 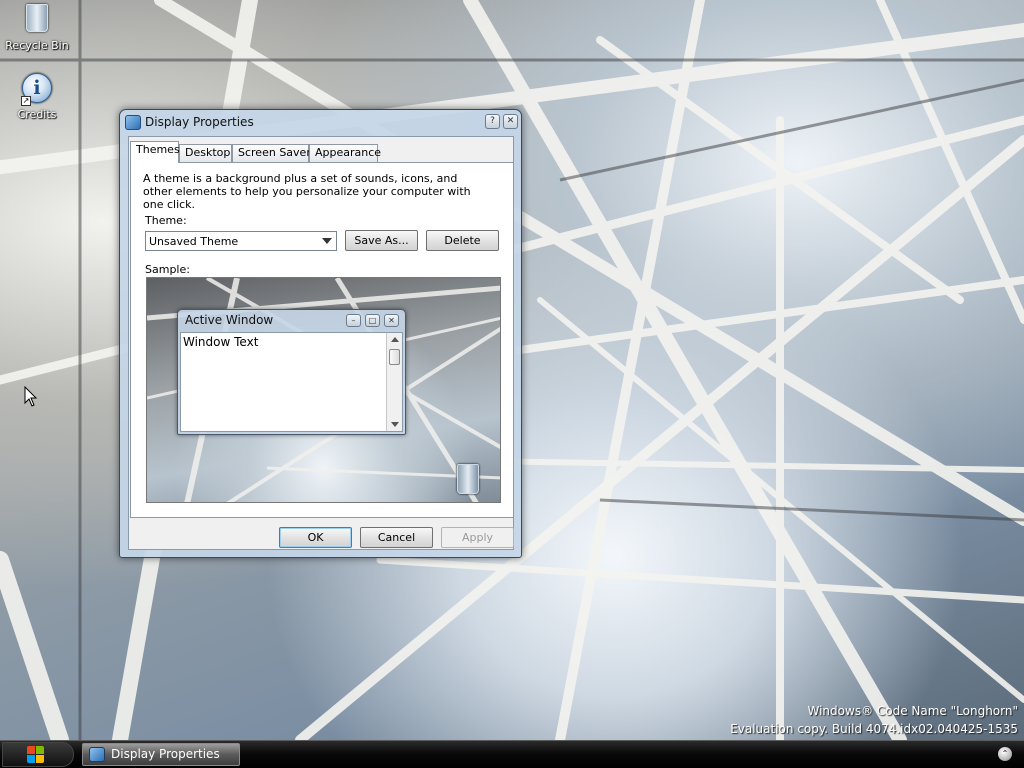 What do you see at coordinates (37, 45) in the screenshot?
I see `desktop-icon-label: Recycle Bin` at bounding box center [37, 45].